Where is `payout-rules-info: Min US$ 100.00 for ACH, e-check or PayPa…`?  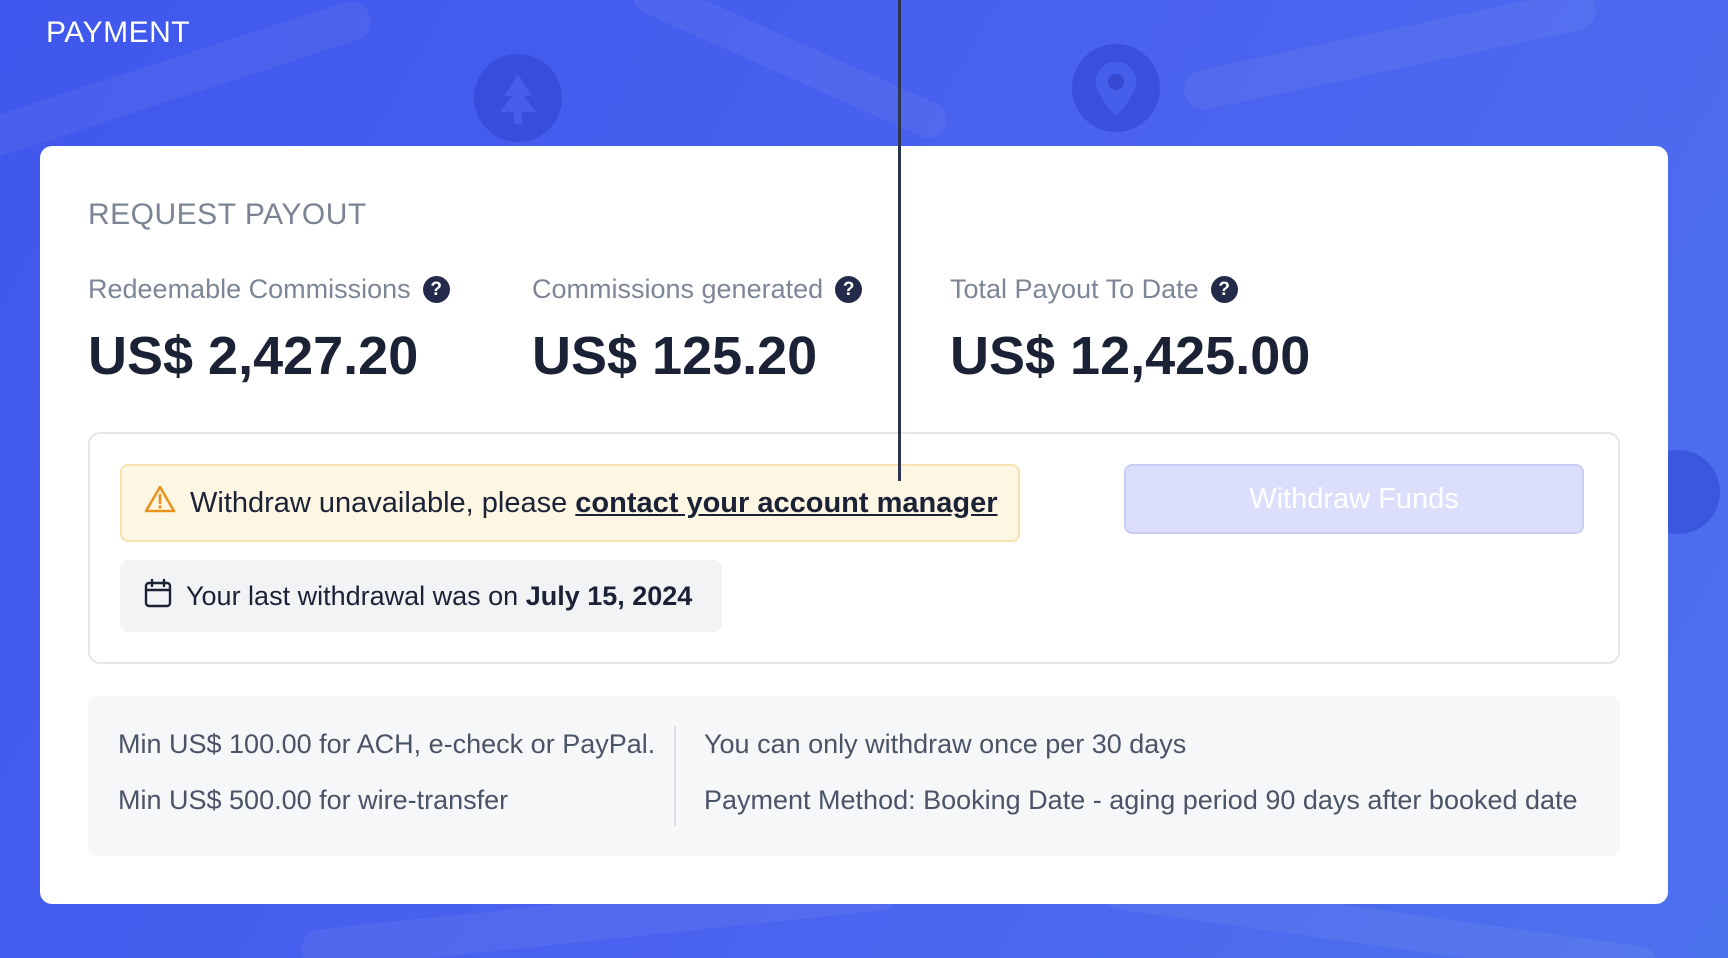 payout-rules-info: Min US$ 100.00 for ACH, e-check or PayPa… is located at coordinates (854, 776).